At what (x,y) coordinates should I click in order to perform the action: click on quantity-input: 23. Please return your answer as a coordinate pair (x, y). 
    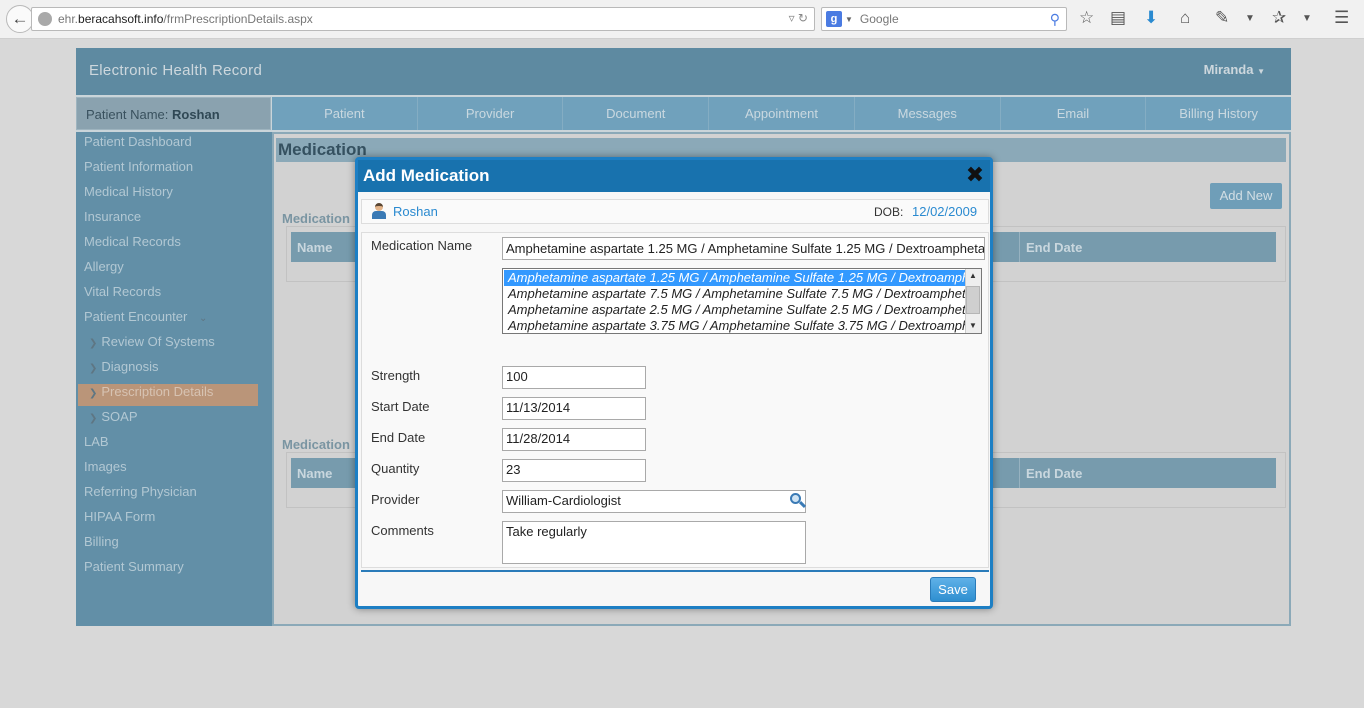
    Looking at the image, I should click on (574, 470).